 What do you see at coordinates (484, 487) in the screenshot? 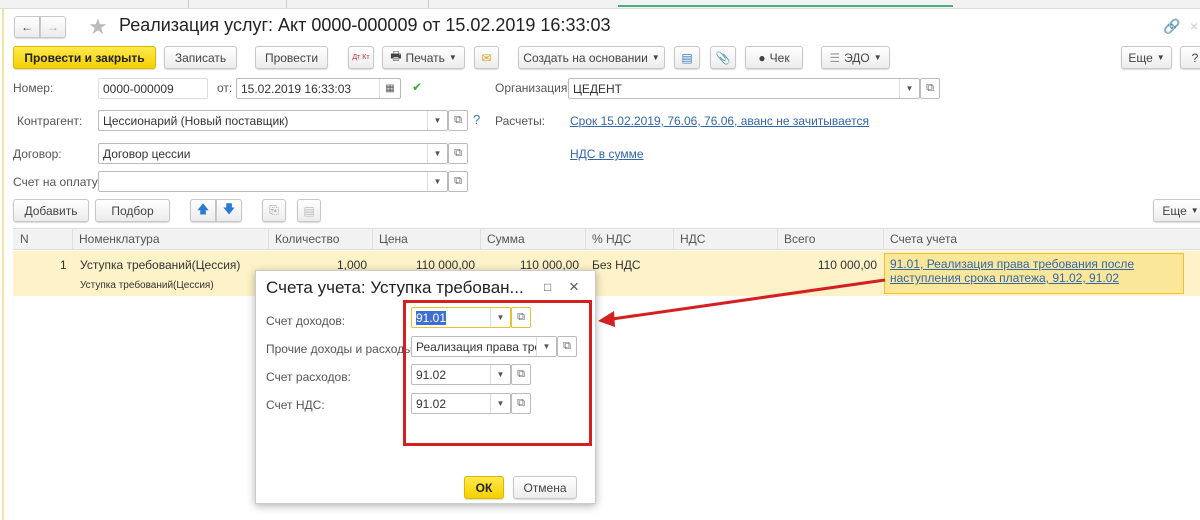
I see `ok-button: ОК` at bounding box center [484, 487].